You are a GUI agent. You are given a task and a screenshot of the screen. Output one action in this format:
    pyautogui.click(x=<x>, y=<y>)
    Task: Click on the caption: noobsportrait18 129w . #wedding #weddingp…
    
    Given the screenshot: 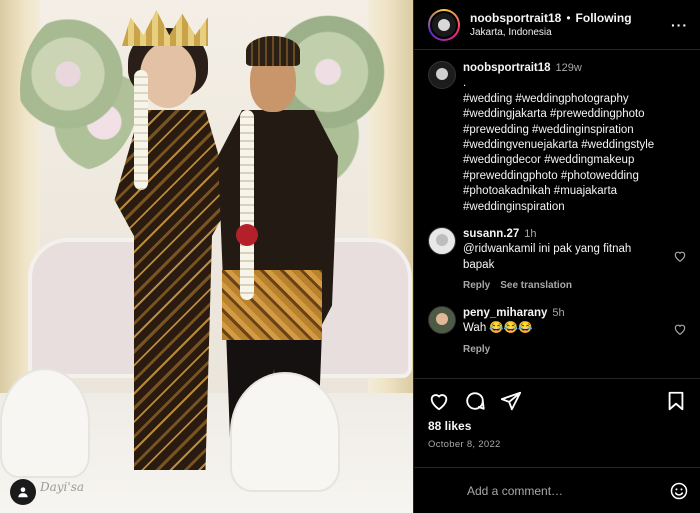 What is the action you would take?
    pyautogui.click(x=557, y=138)
    